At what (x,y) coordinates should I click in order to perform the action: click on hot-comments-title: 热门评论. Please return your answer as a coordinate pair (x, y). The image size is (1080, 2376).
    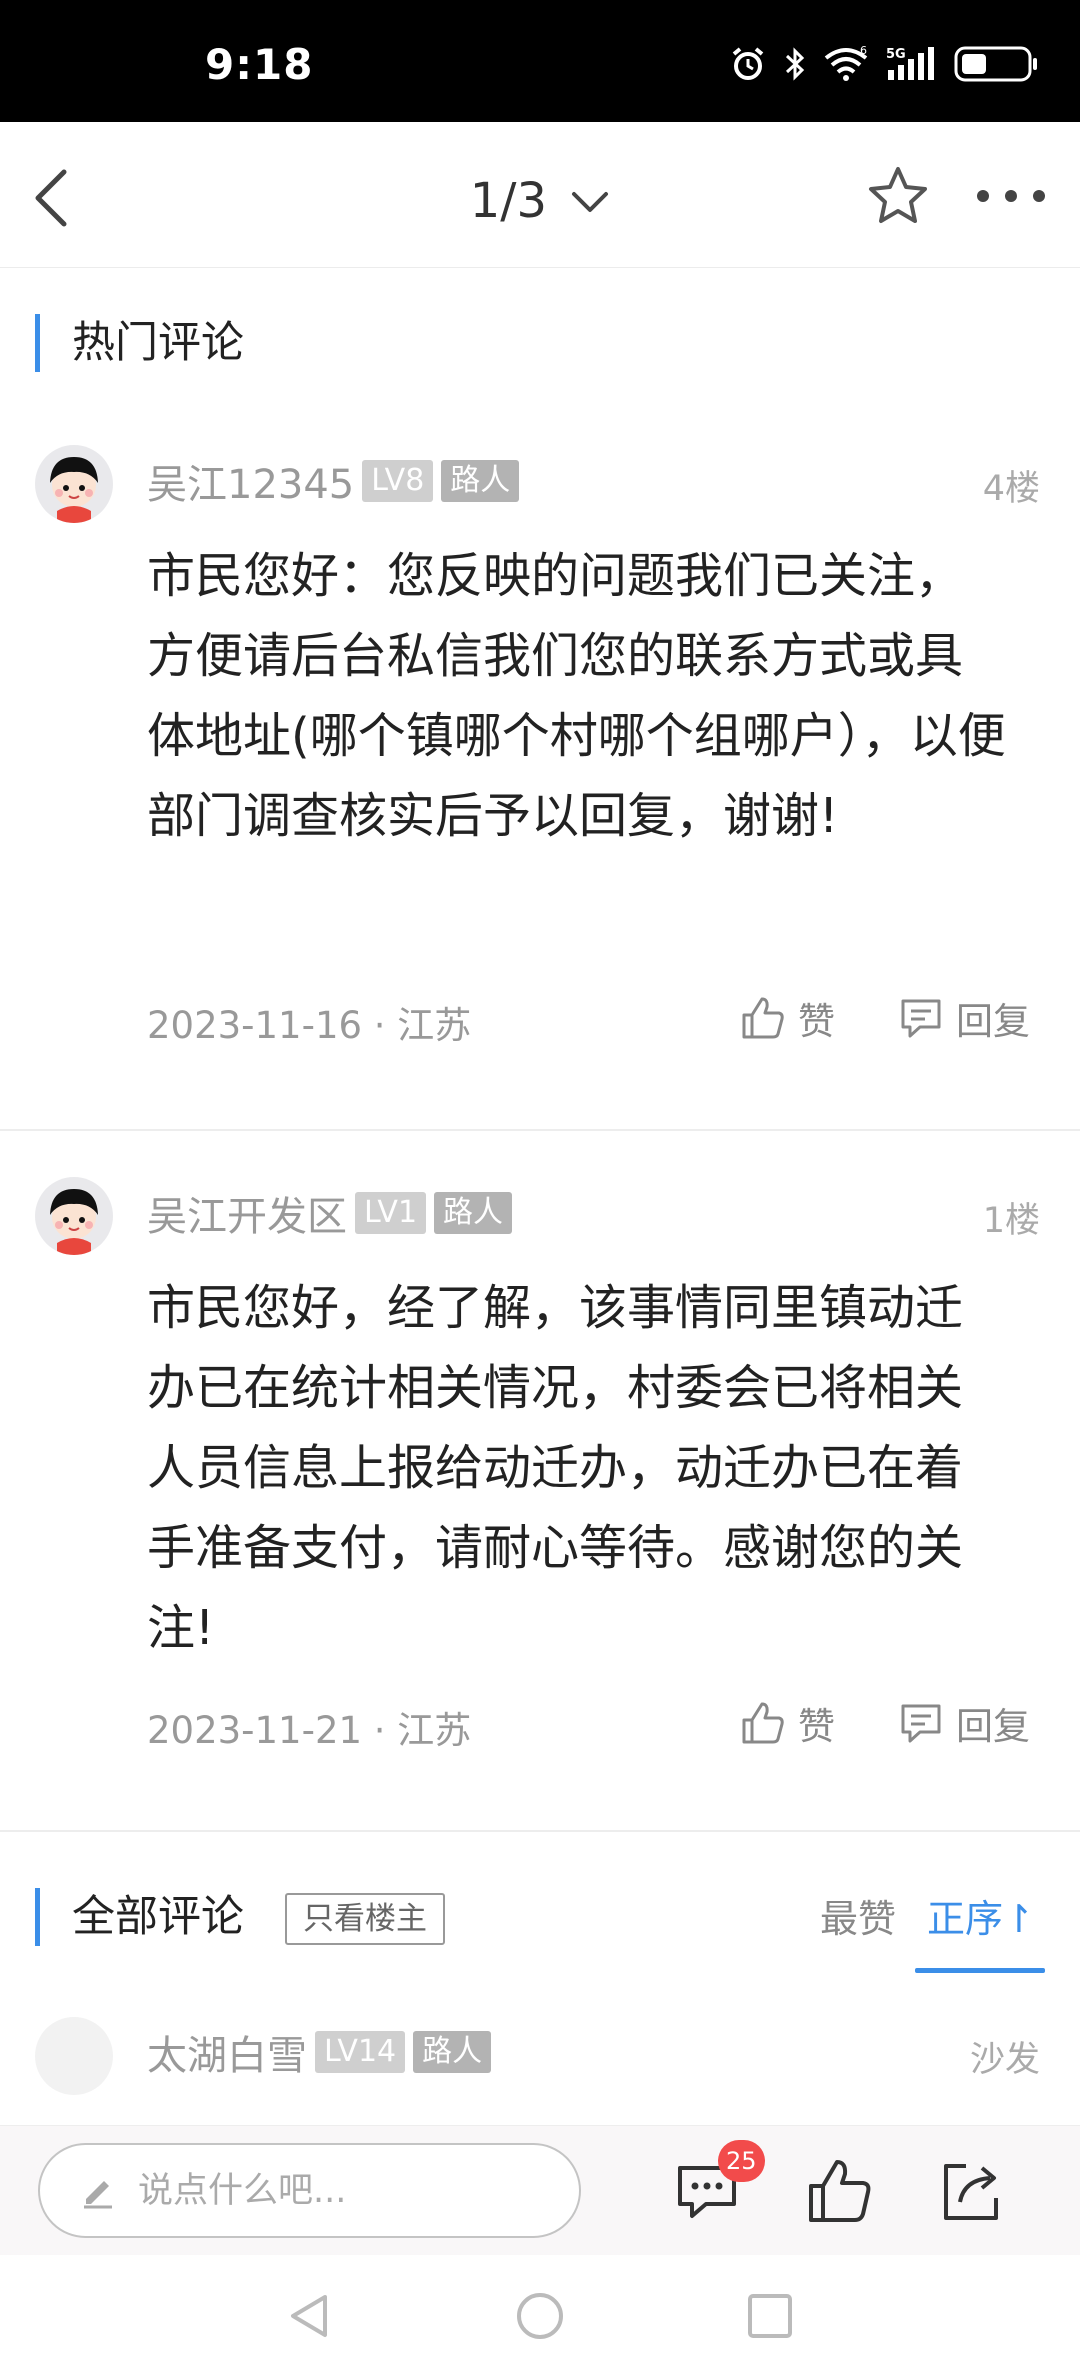
    Looking at the image, I should click on (139, 343).